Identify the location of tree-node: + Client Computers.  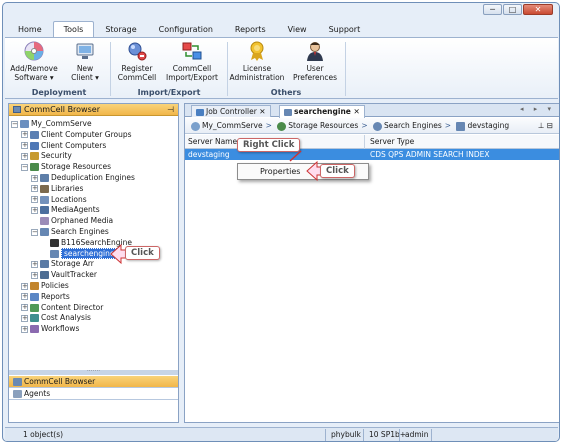
(63, 146).